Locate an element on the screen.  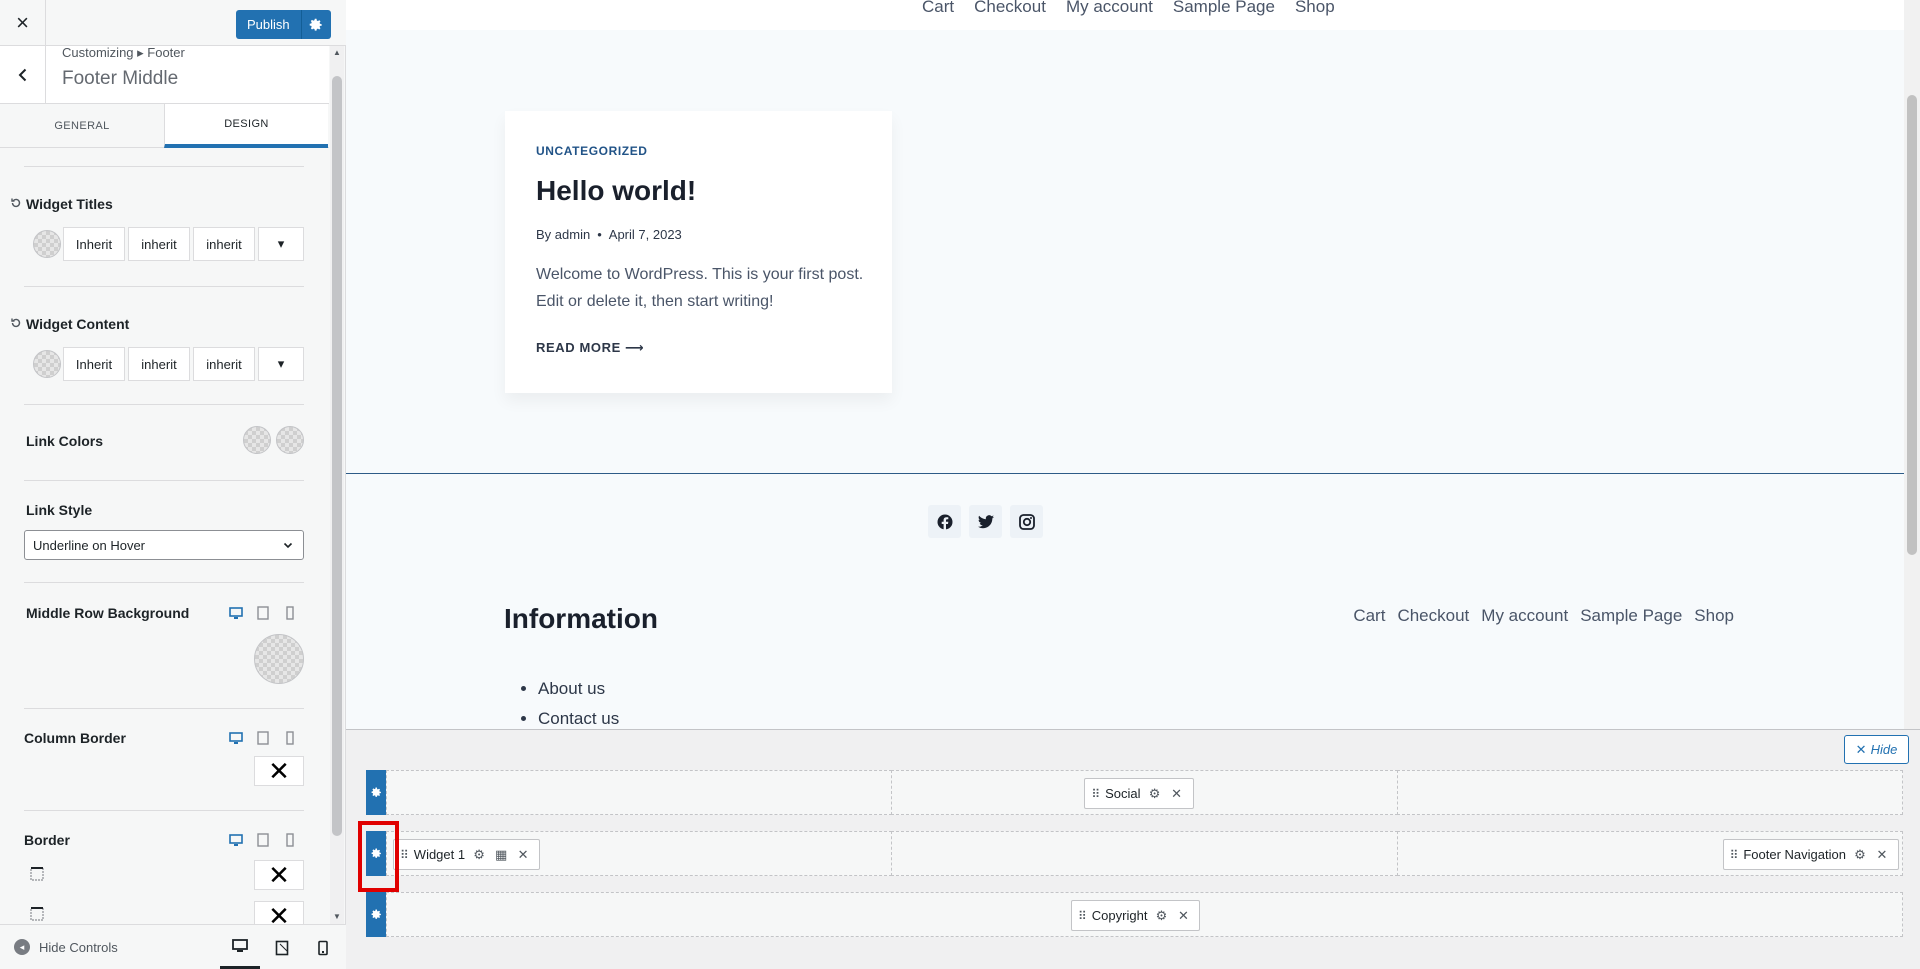
preview-tablet-button is located at coordinates (282, 947).